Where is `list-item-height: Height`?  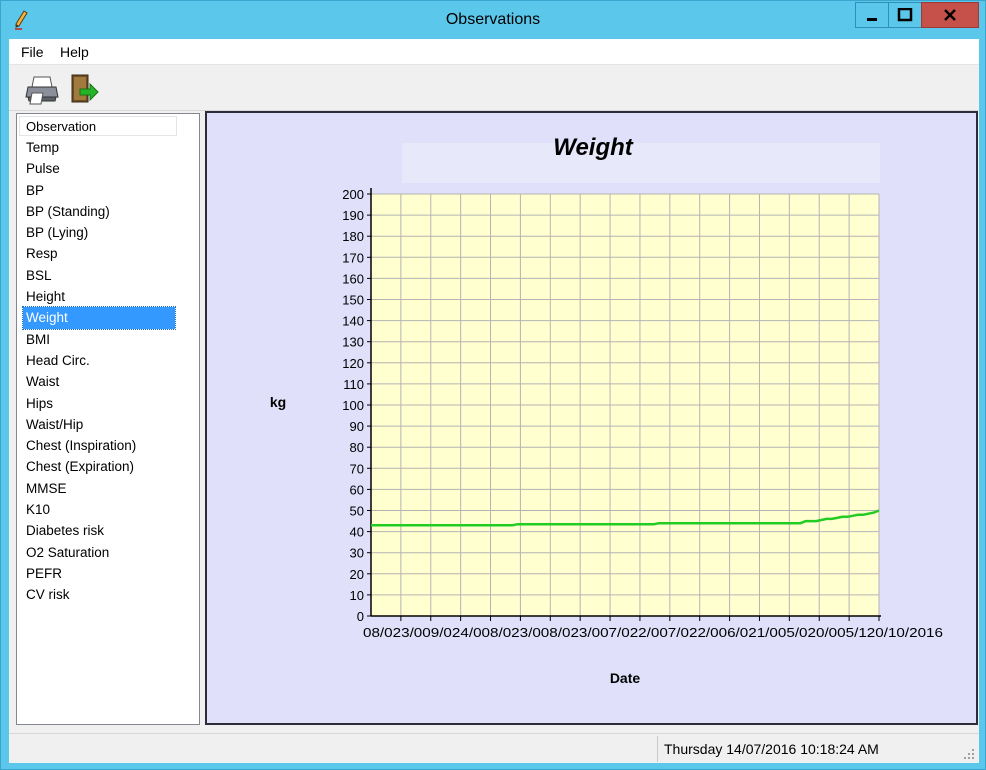
list-item-height: Height is located at coordinates (99, 296).